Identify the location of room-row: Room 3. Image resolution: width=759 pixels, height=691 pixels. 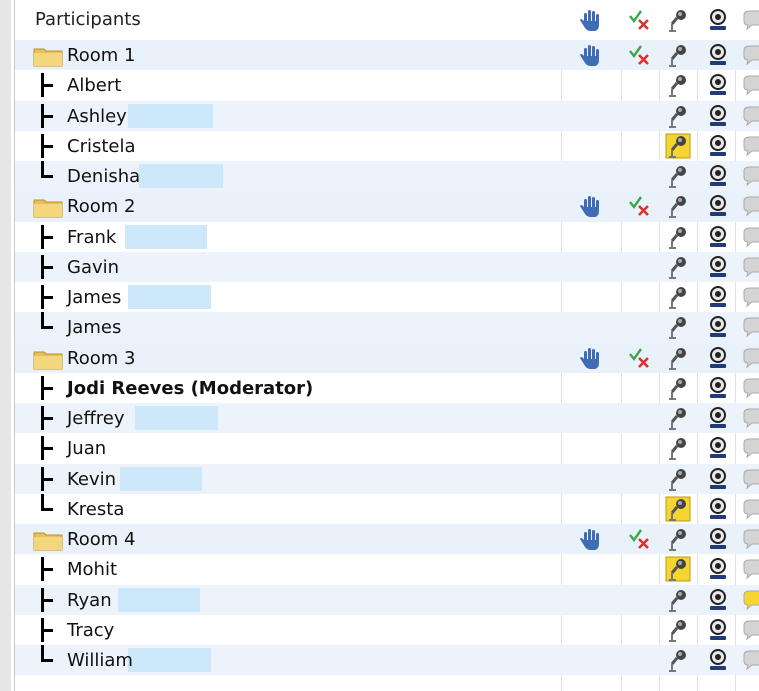
(387, 357).